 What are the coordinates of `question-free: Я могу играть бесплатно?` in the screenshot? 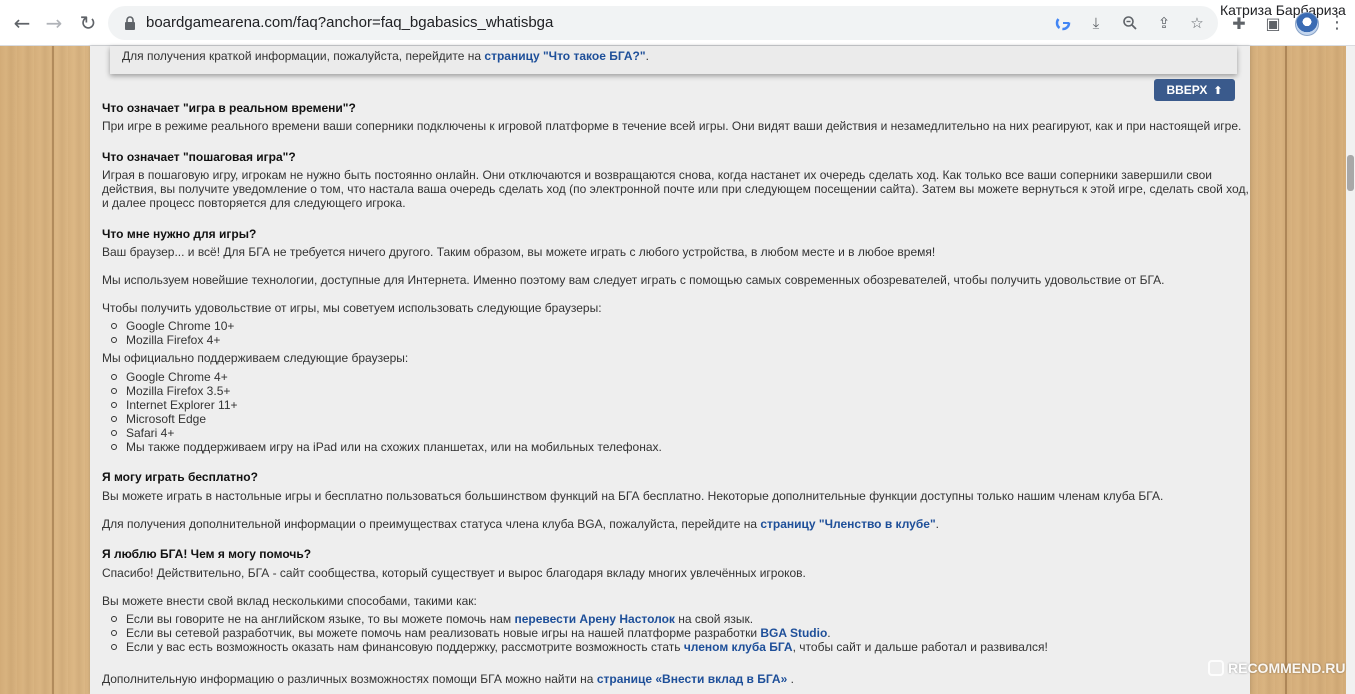 It's located at (180, 477).